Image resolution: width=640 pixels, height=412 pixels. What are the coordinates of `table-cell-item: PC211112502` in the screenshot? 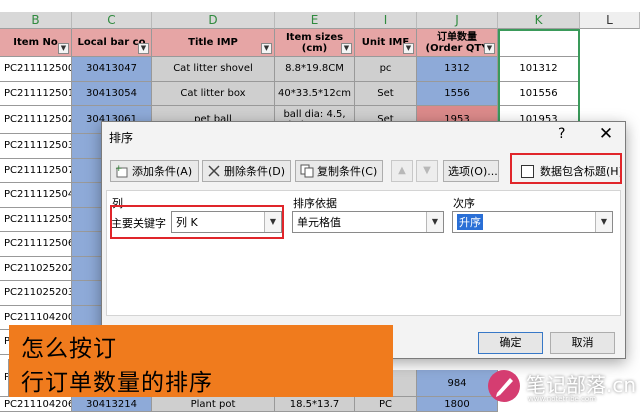 It's located at (36, 120).